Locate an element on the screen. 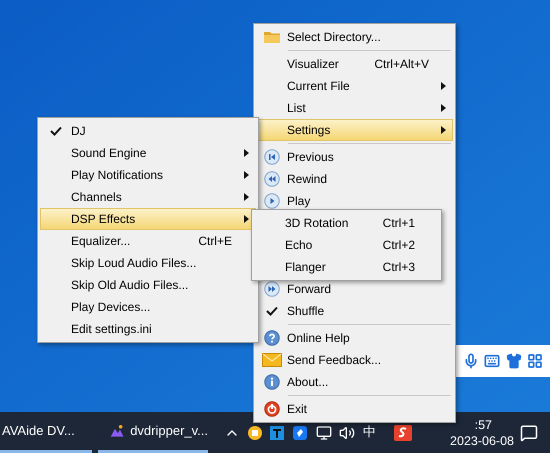 Image resolution: width=550 pixels, height=453 pixels. clock-time: :57 is located at coordinates (483, 424).